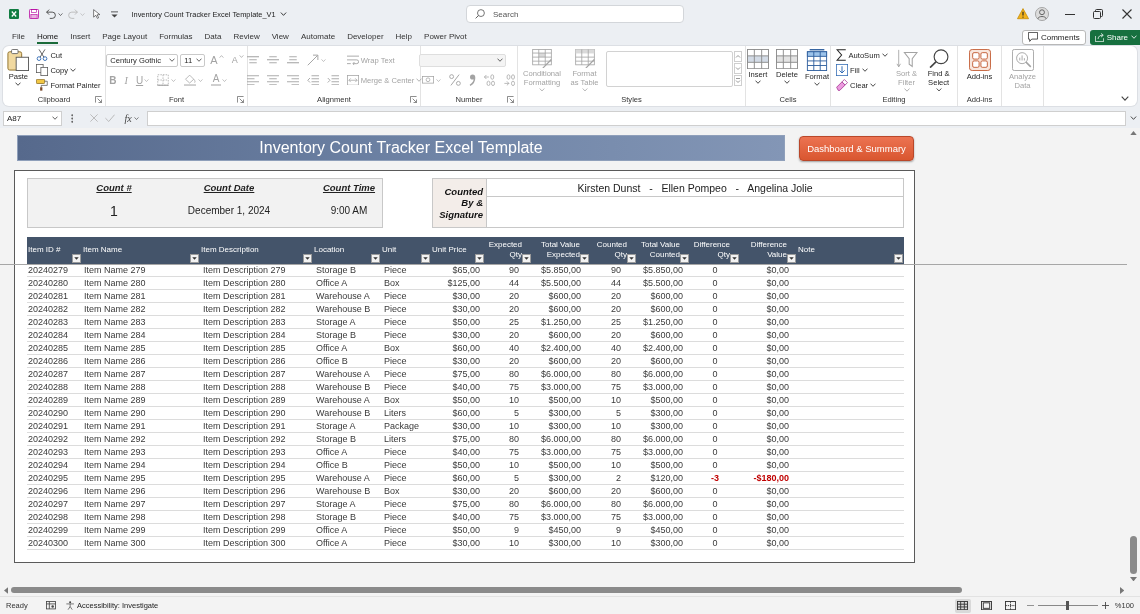  What do you see at coordinates (176, 37) in the screenshot?
I see `menu-tab: Formulas` at bounding box center [176, 37].